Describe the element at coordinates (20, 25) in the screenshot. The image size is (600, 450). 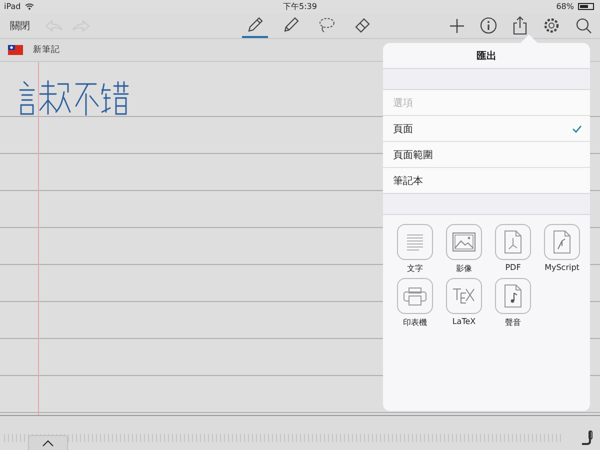
I see `close-button: 關閉` at that location.